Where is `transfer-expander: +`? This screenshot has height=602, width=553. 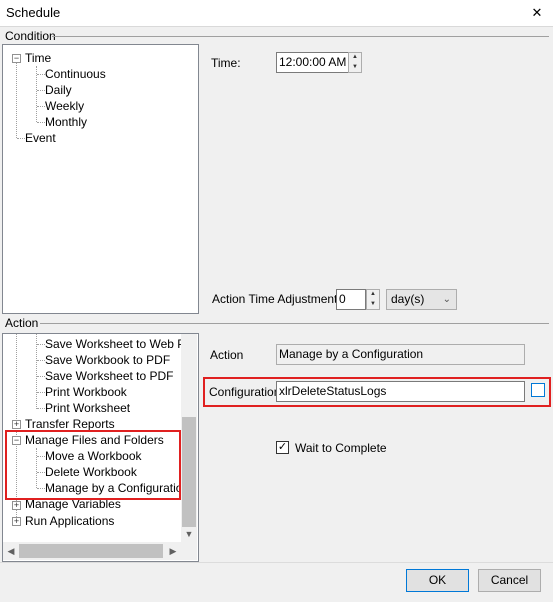
transfer-expander: + is located at coordinates (16, 424).